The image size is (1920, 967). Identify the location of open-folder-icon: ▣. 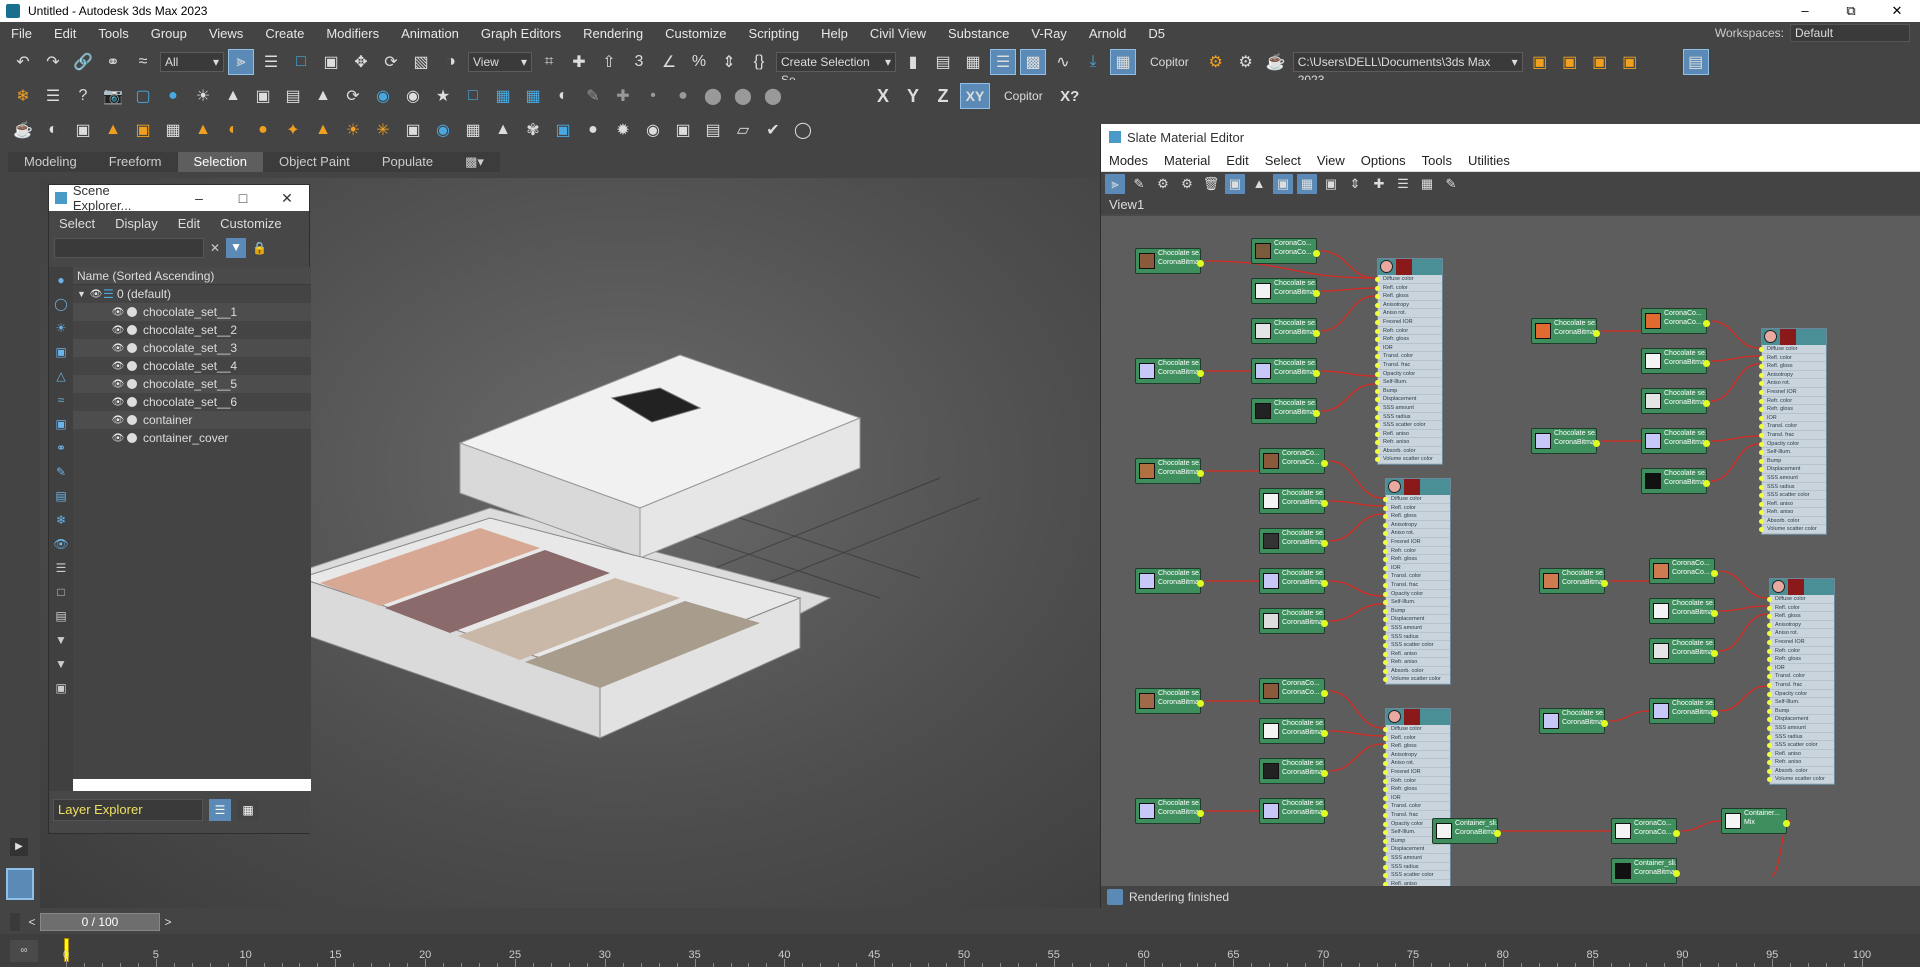
(1570, 62).